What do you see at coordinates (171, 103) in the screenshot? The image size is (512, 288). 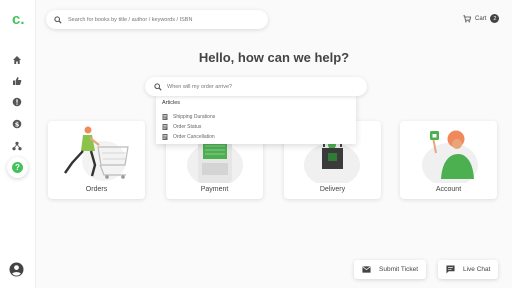 I see `suggestions-title: Articles` at bounding box center [171, 103].